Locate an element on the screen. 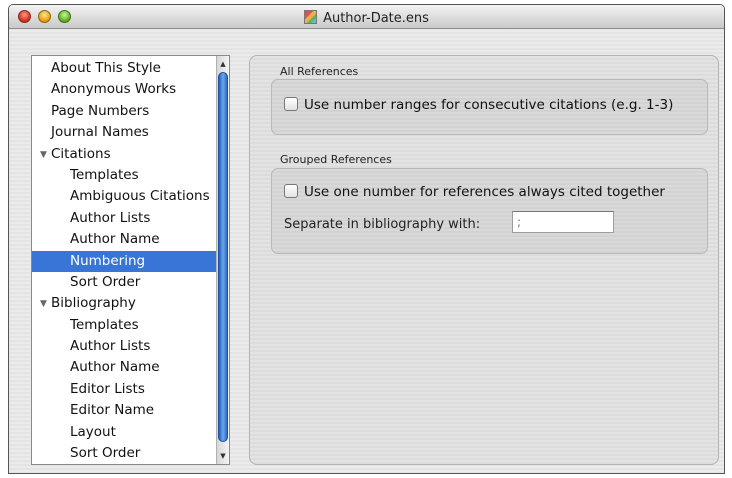 Image resolution: width=732 pixels, height=478 pixels. one-number-checkbox is located at coordinates (291, 191).